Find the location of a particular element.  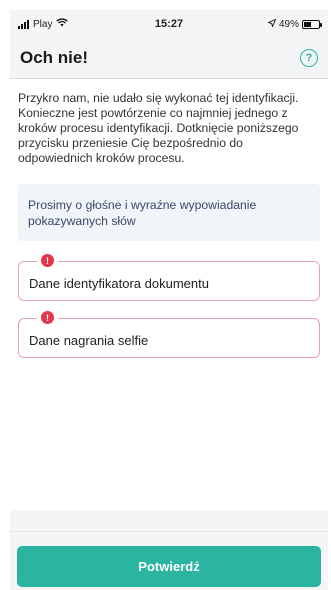

confirm-button: Potwierdź is located at coordinates (169, 566).